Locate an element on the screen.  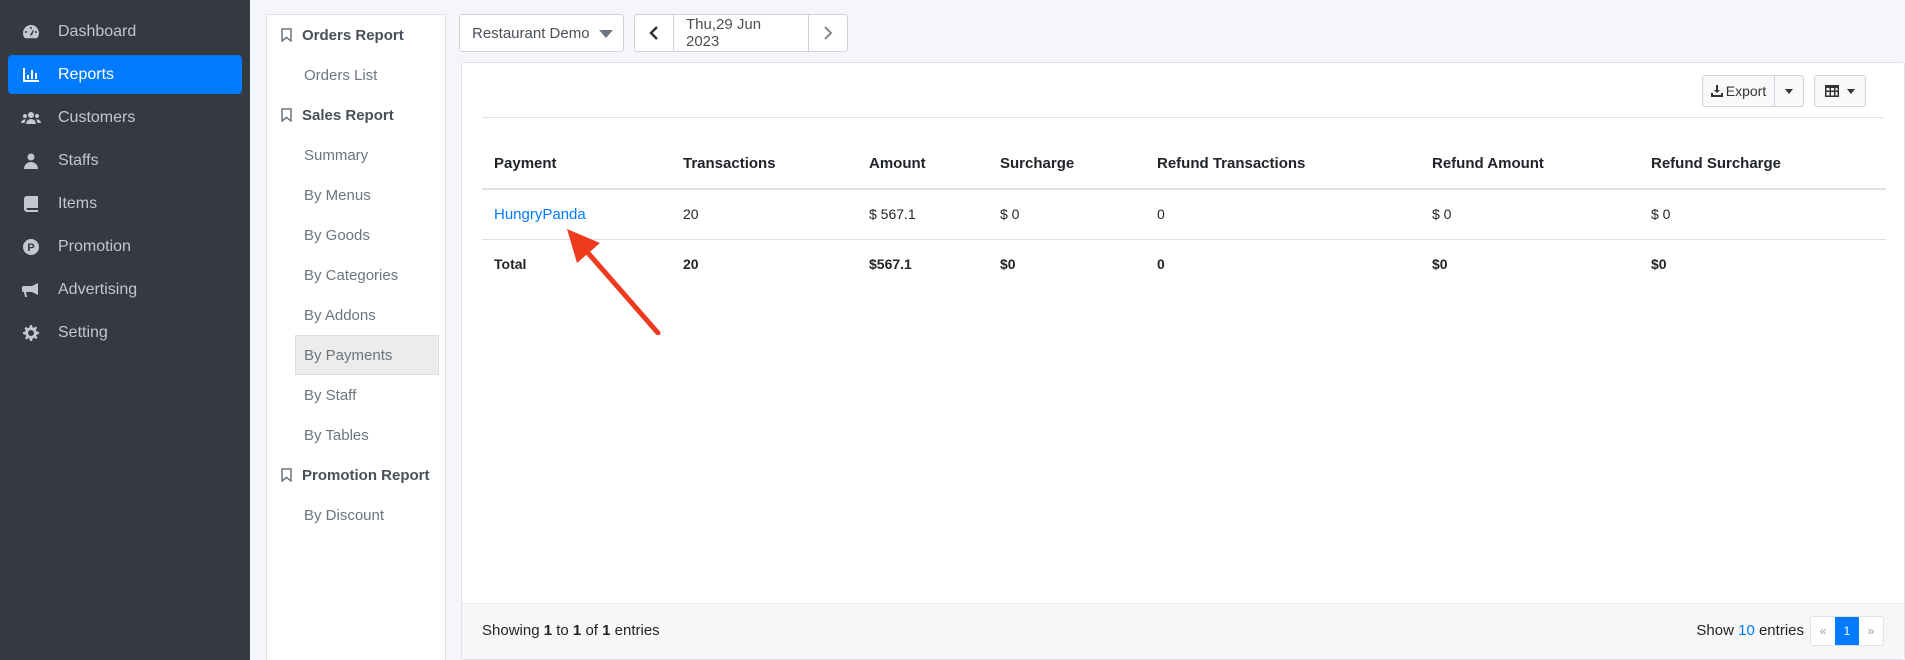
store-select: Restaurant Demo is located at coordinates (541, 33).